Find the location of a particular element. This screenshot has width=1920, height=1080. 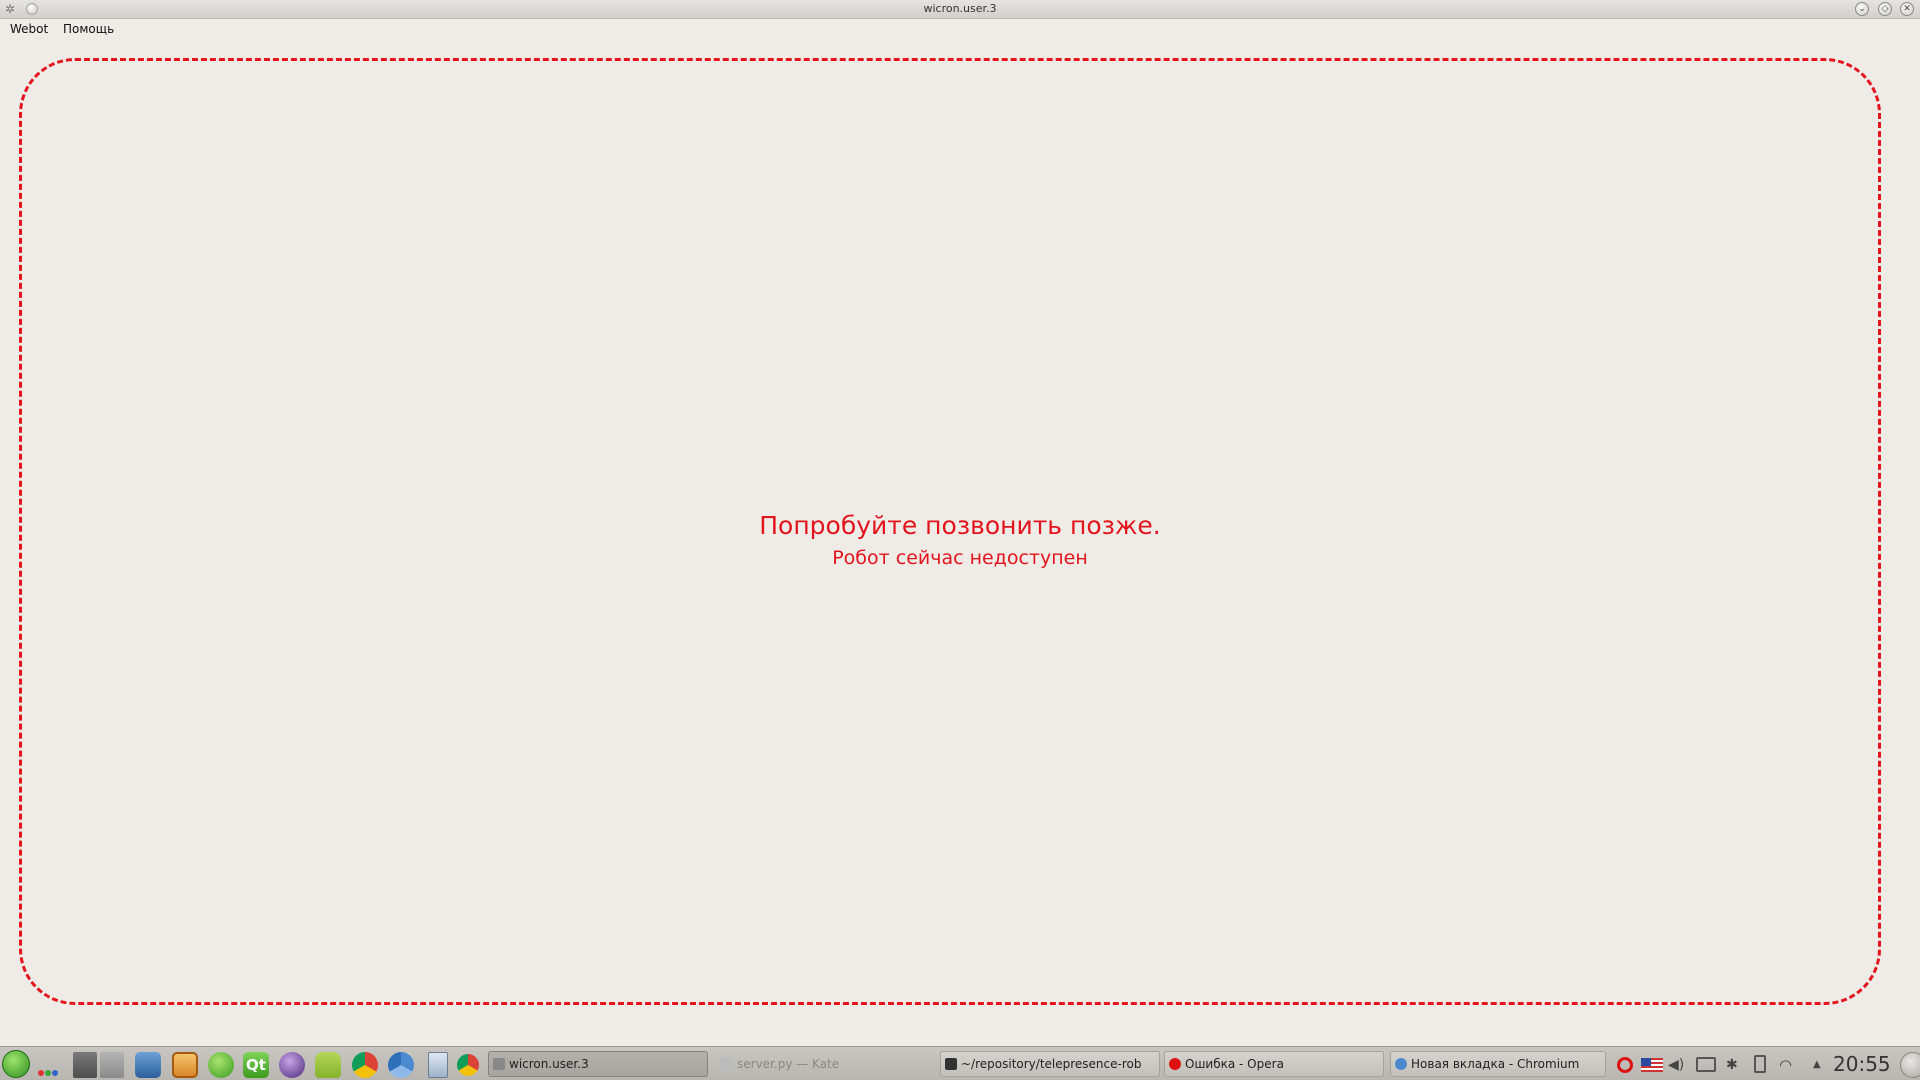

minimize-button: ⌄ is located at coordinates (1862, 9).